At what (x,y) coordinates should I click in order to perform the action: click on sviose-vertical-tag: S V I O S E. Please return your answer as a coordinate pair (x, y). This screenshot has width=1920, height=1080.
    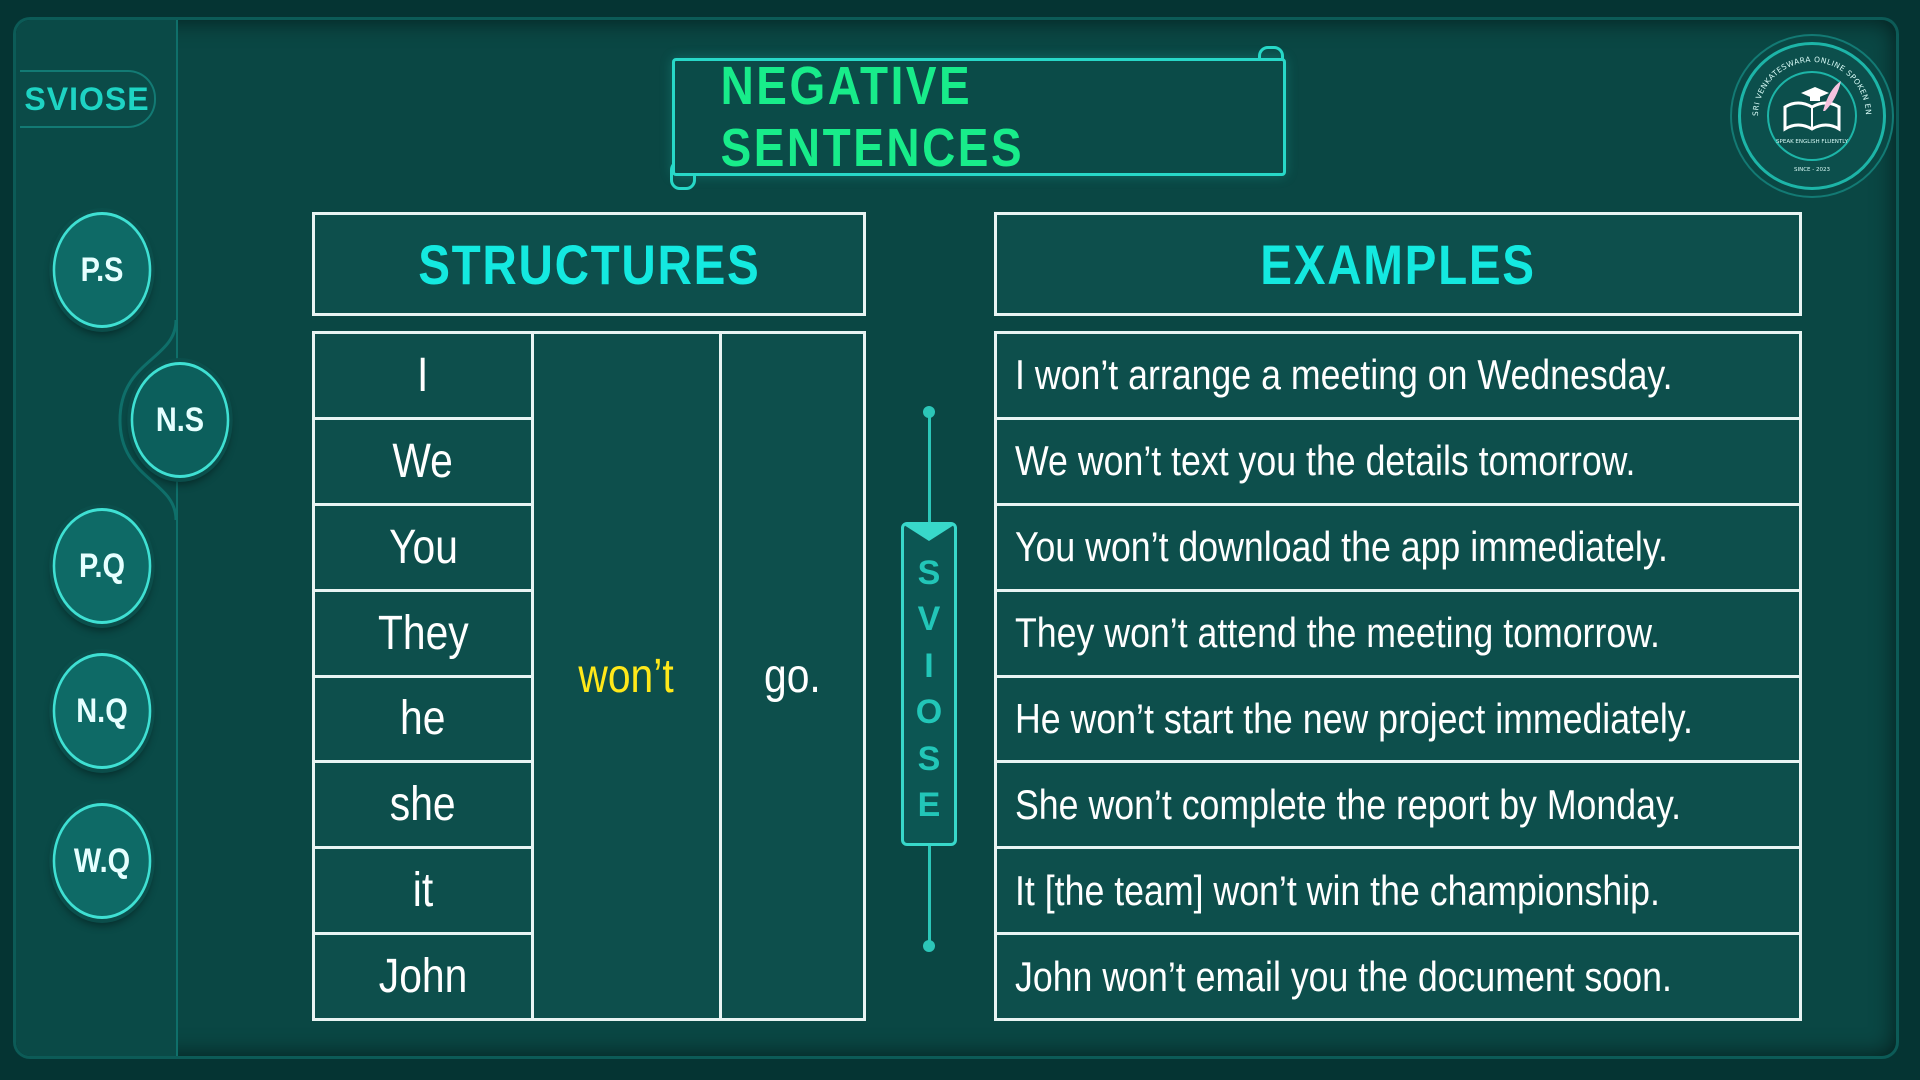
    Looking at the image, I should click on (929, 684).